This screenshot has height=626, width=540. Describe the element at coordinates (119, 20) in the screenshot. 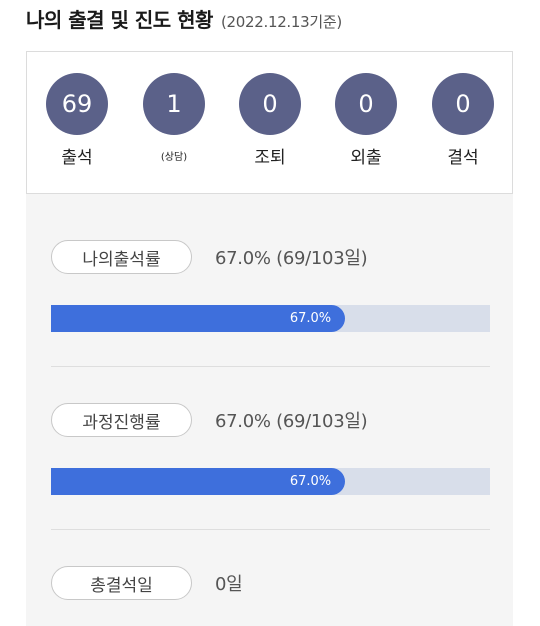

I see `page-title: 나의 출결 및 진도 현황` at that location.